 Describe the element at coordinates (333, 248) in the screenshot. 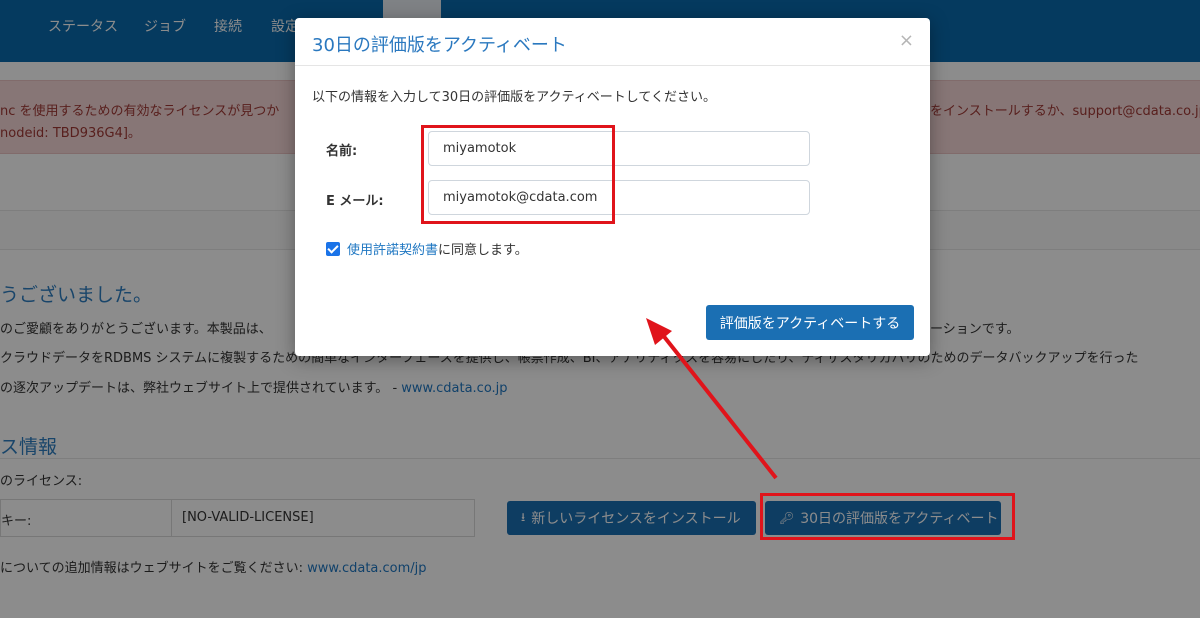

I see `agree-checkbox` at that location.